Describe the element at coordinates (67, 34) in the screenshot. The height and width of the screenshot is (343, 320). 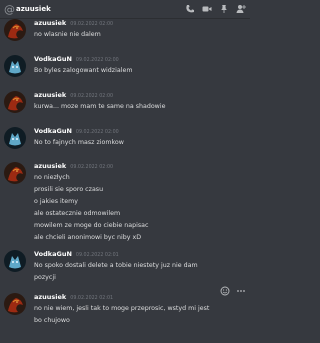
I see `message-text: no wlasnie nie dalem` at that location.